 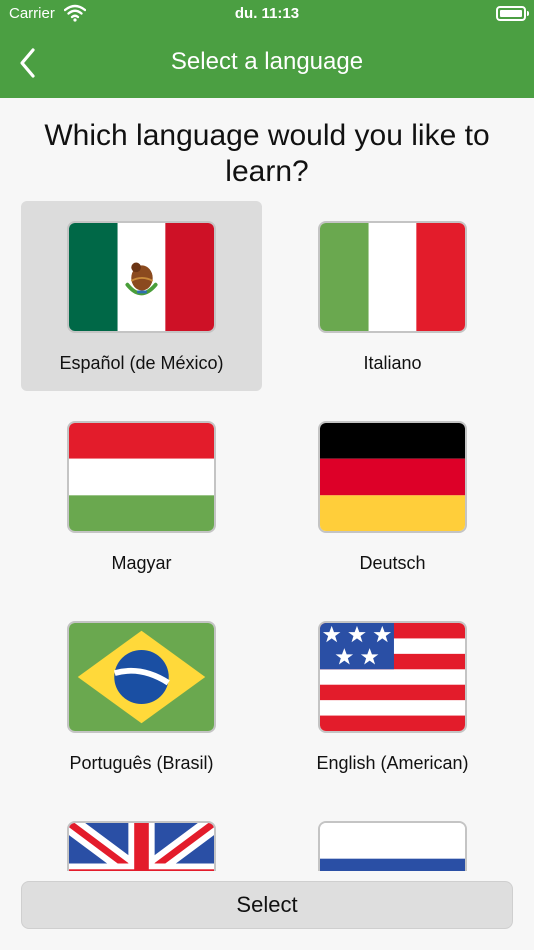 I want to click on page-title: Select a language, so click(x=267, y=61).